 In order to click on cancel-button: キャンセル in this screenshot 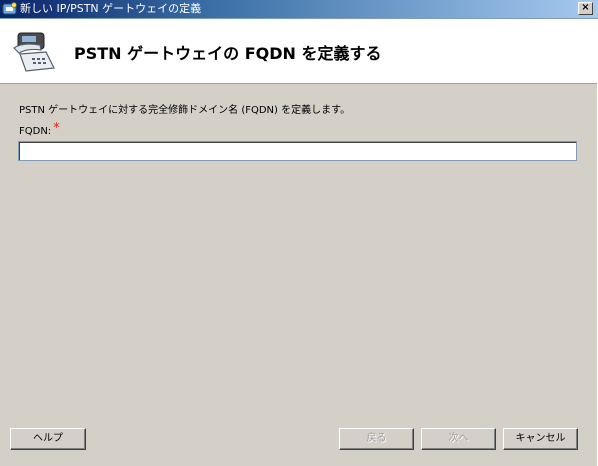, I will do `click(540, 439)`.